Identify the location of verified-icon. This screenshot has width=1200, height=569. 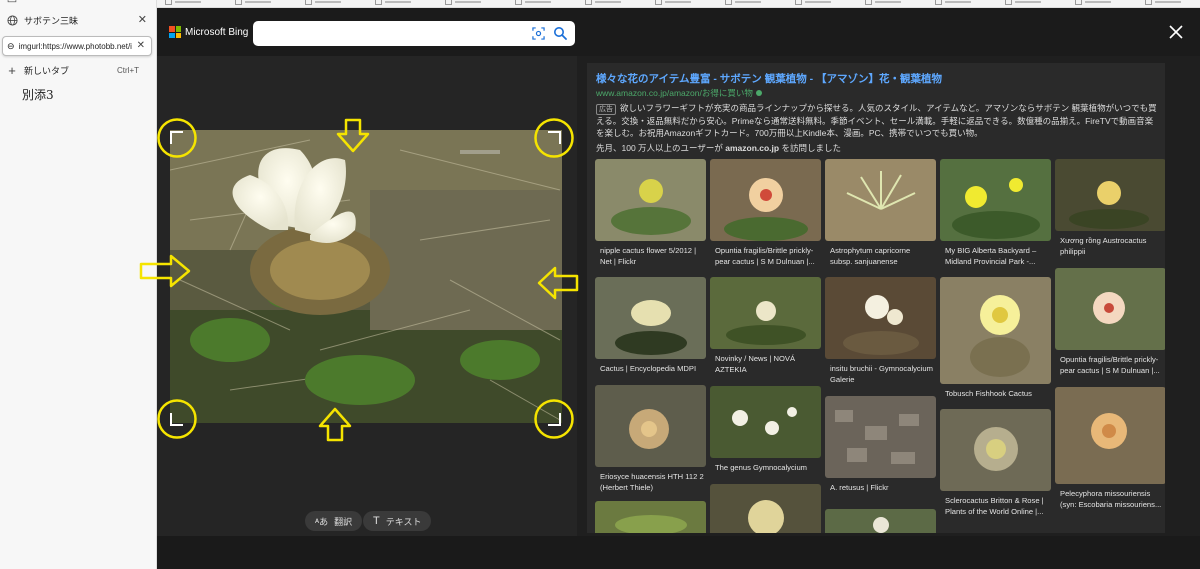
(758, 93).